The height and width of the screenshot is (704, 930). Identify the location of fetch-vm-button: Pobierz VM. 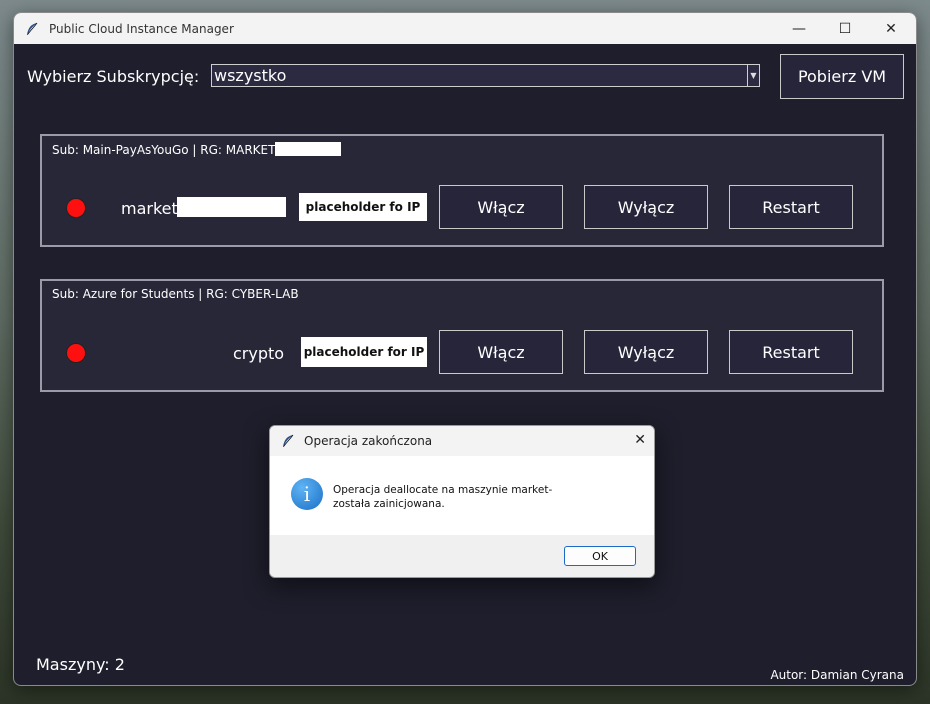
(842, 76).